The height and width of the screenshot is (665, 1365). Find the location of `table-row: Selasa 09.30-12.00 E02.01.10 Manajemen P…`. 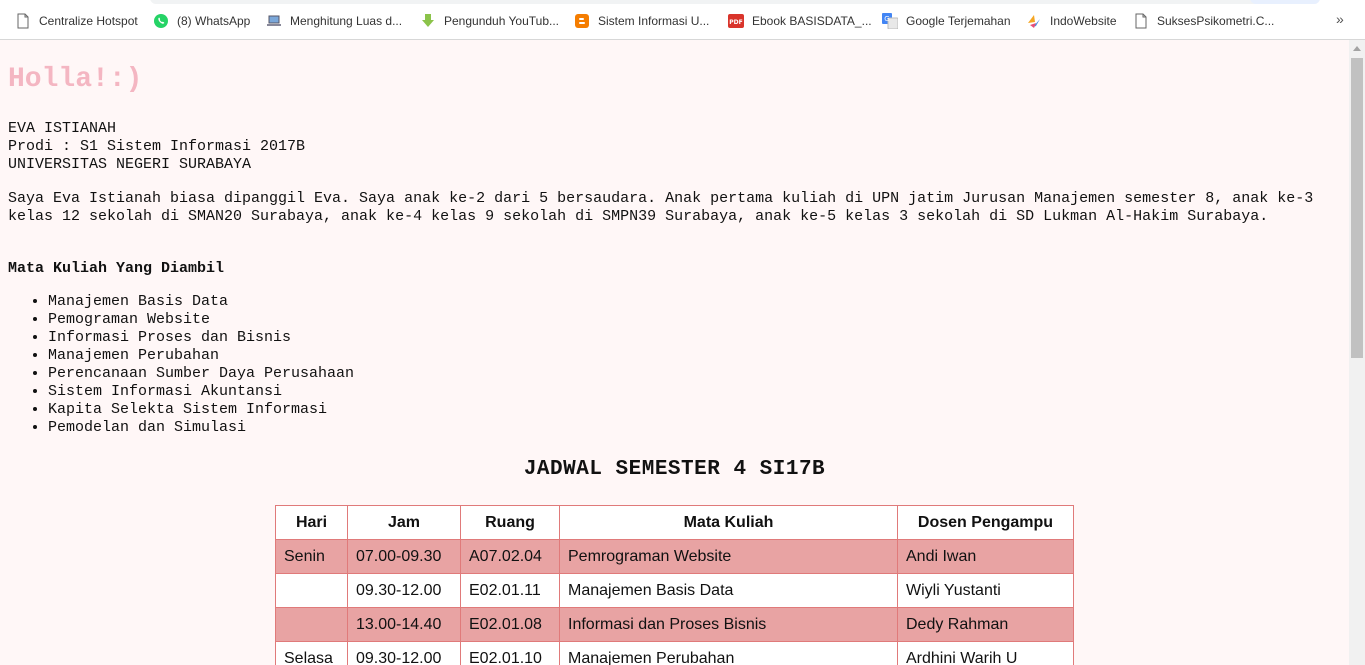

table-row: Selasa 09.30-12.00 E02.01.10 Manajemen P… is located at coordinates (674, 653).